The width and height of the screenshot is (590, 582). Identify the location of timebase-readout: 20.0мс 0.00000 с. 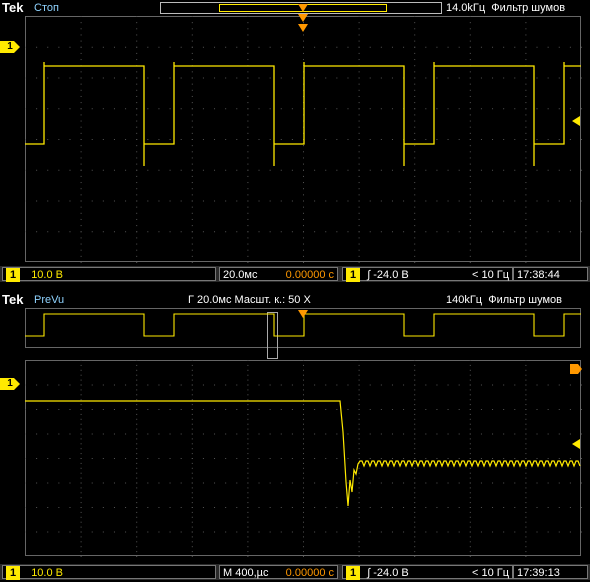
(278, 274).